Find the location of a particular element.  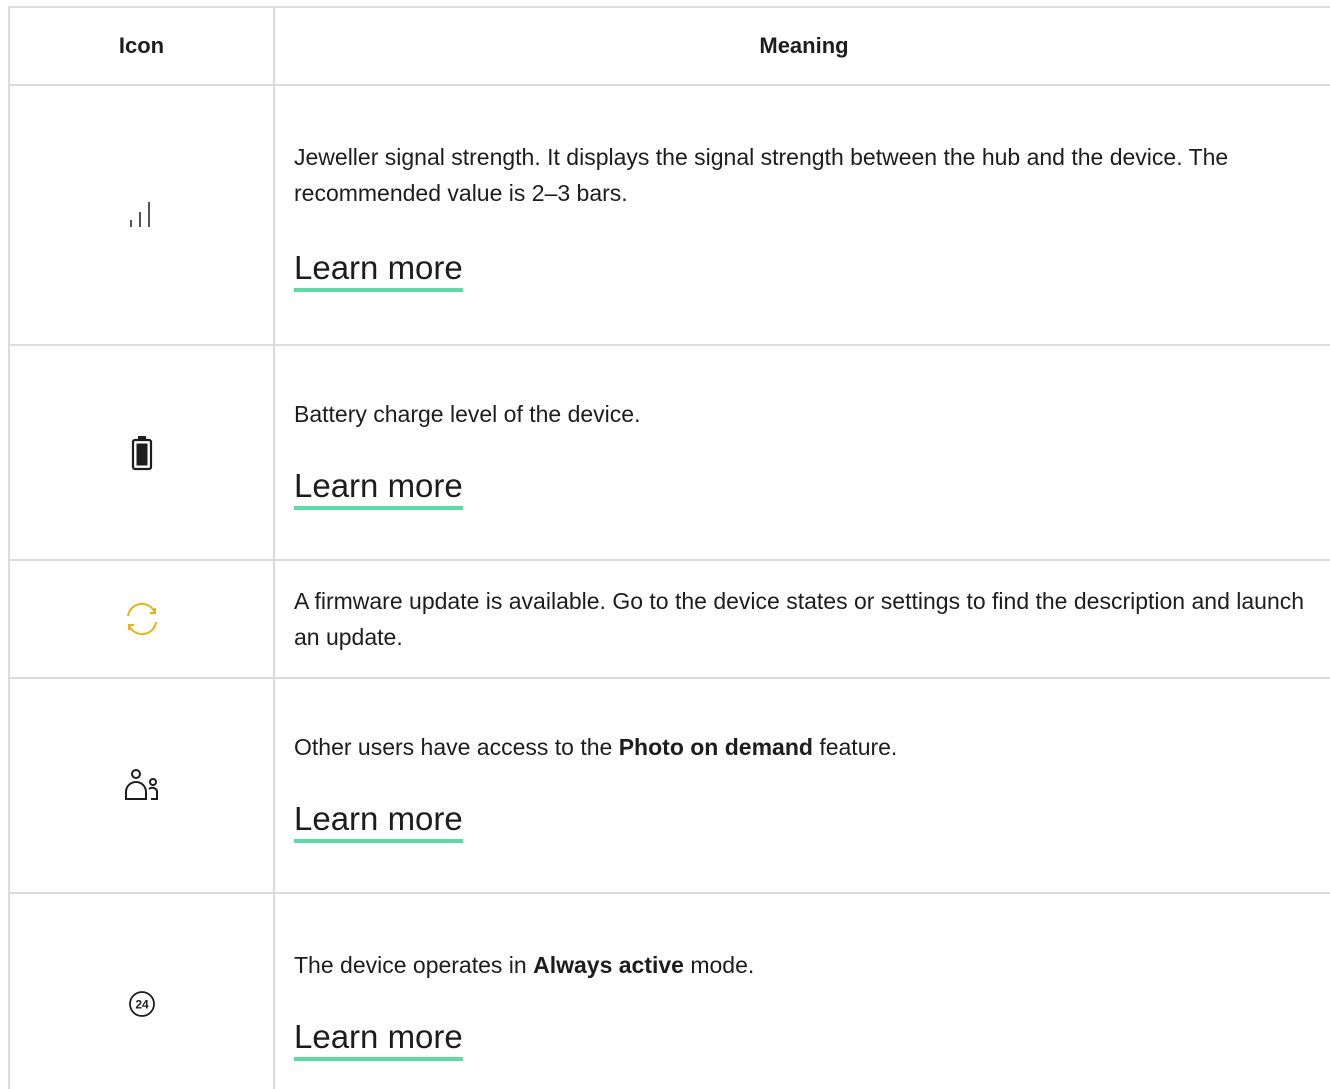

header-meaning: Meaning is located at coordinates (801, 46).